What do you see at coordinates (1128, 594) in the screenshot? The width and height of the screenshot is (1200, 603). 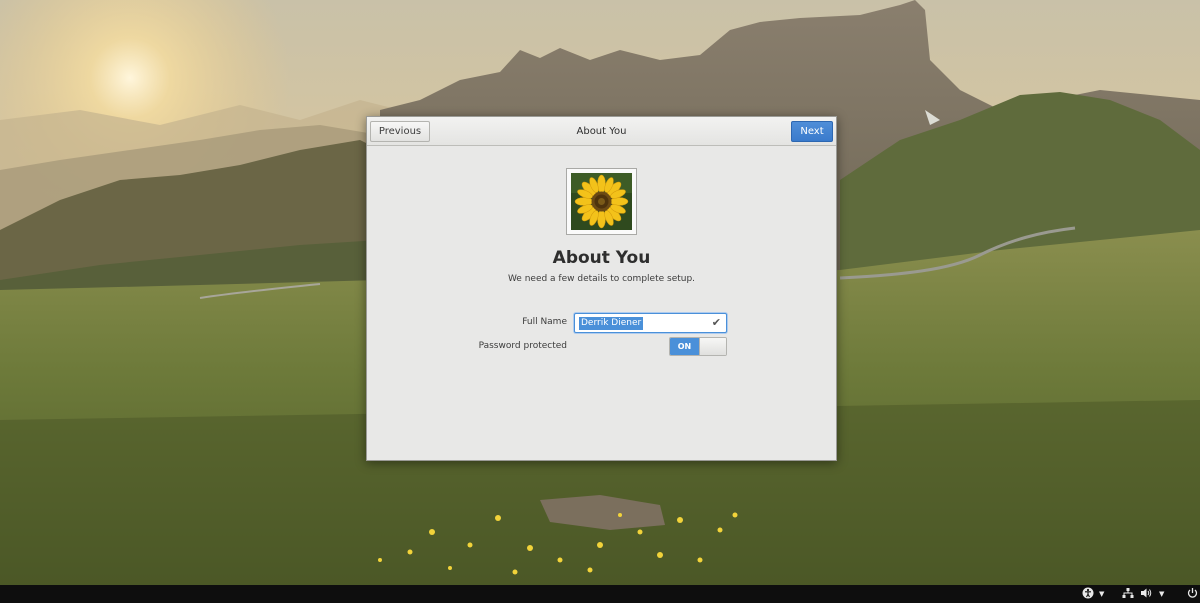 I see `network-icon` at bounding box center [1128, 594].